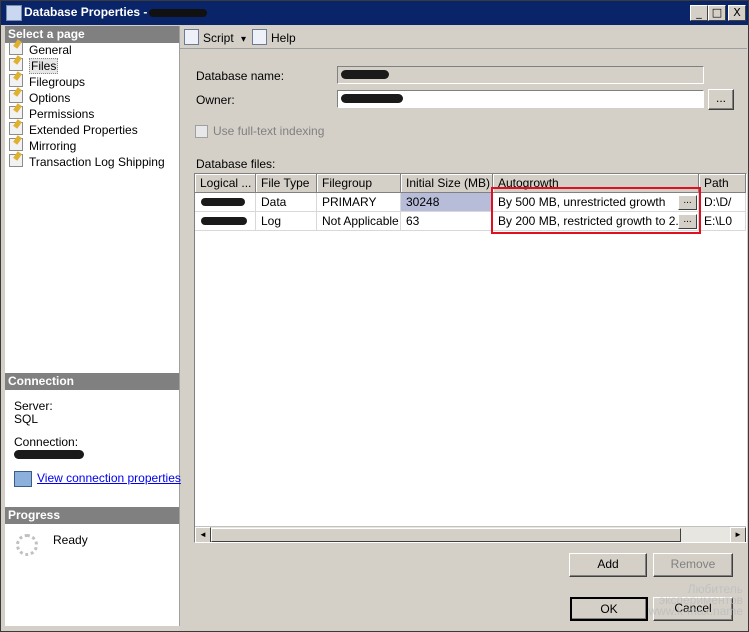 The width and height of the screenshot is (749, 632). I want to click on column-header-path: Path, so click(722, 183).